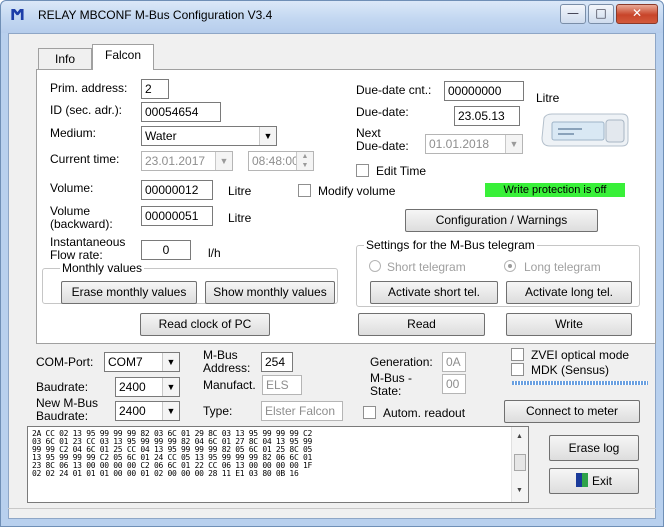 This screenshot has width=664, height=527. I want to click on monthly-values-title: Monthly values, so click(102, 268).